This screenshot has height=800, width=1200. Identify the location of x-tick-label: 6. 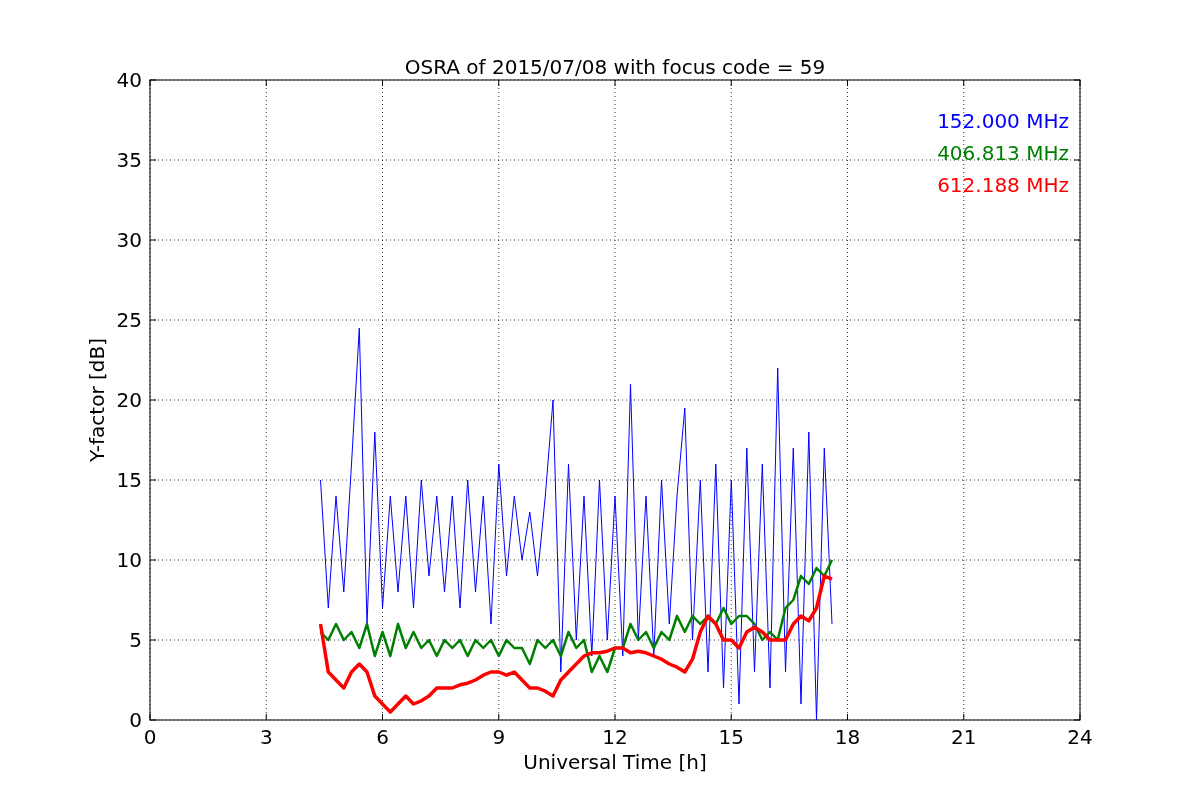
(382, 737).